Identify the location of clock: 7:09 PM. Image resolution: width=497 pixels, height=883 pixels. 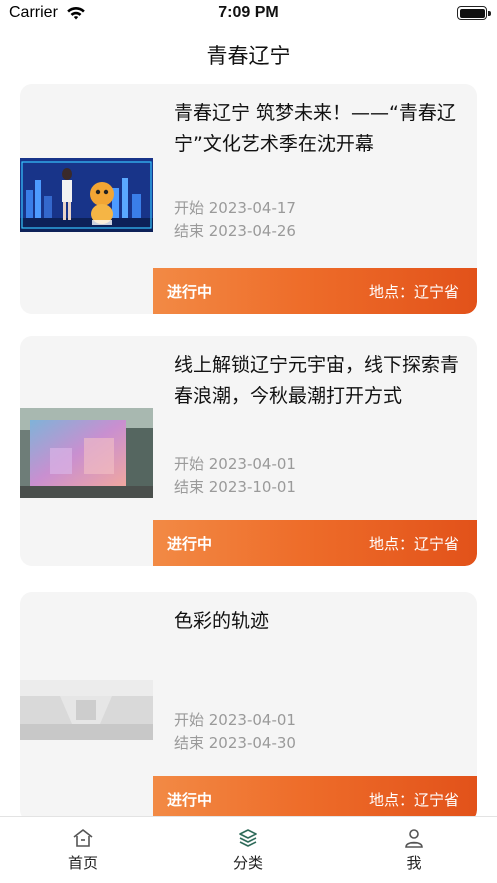
(248, 12).